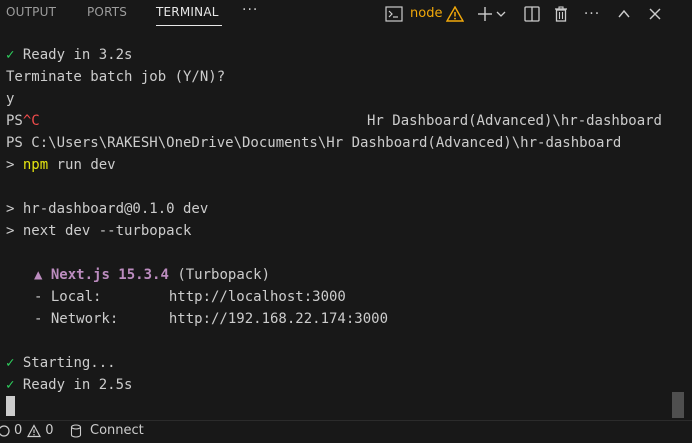  I want to click on terminal-cursor, so click(10, 406).